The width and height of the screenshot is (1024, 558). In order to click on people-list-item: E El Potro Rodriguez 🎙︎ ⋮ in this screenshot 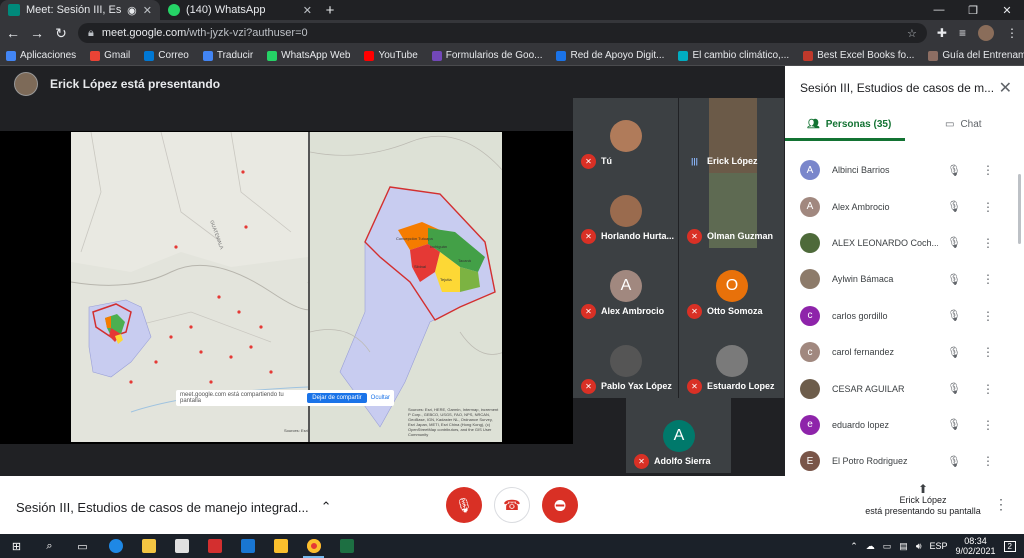, I will do `click(904, 461)`.